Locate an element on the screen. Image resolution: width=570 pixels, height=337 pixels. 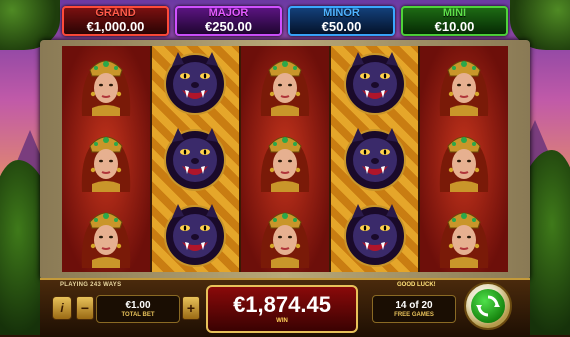
win-label: WIN is located at coordinates (282, 321).